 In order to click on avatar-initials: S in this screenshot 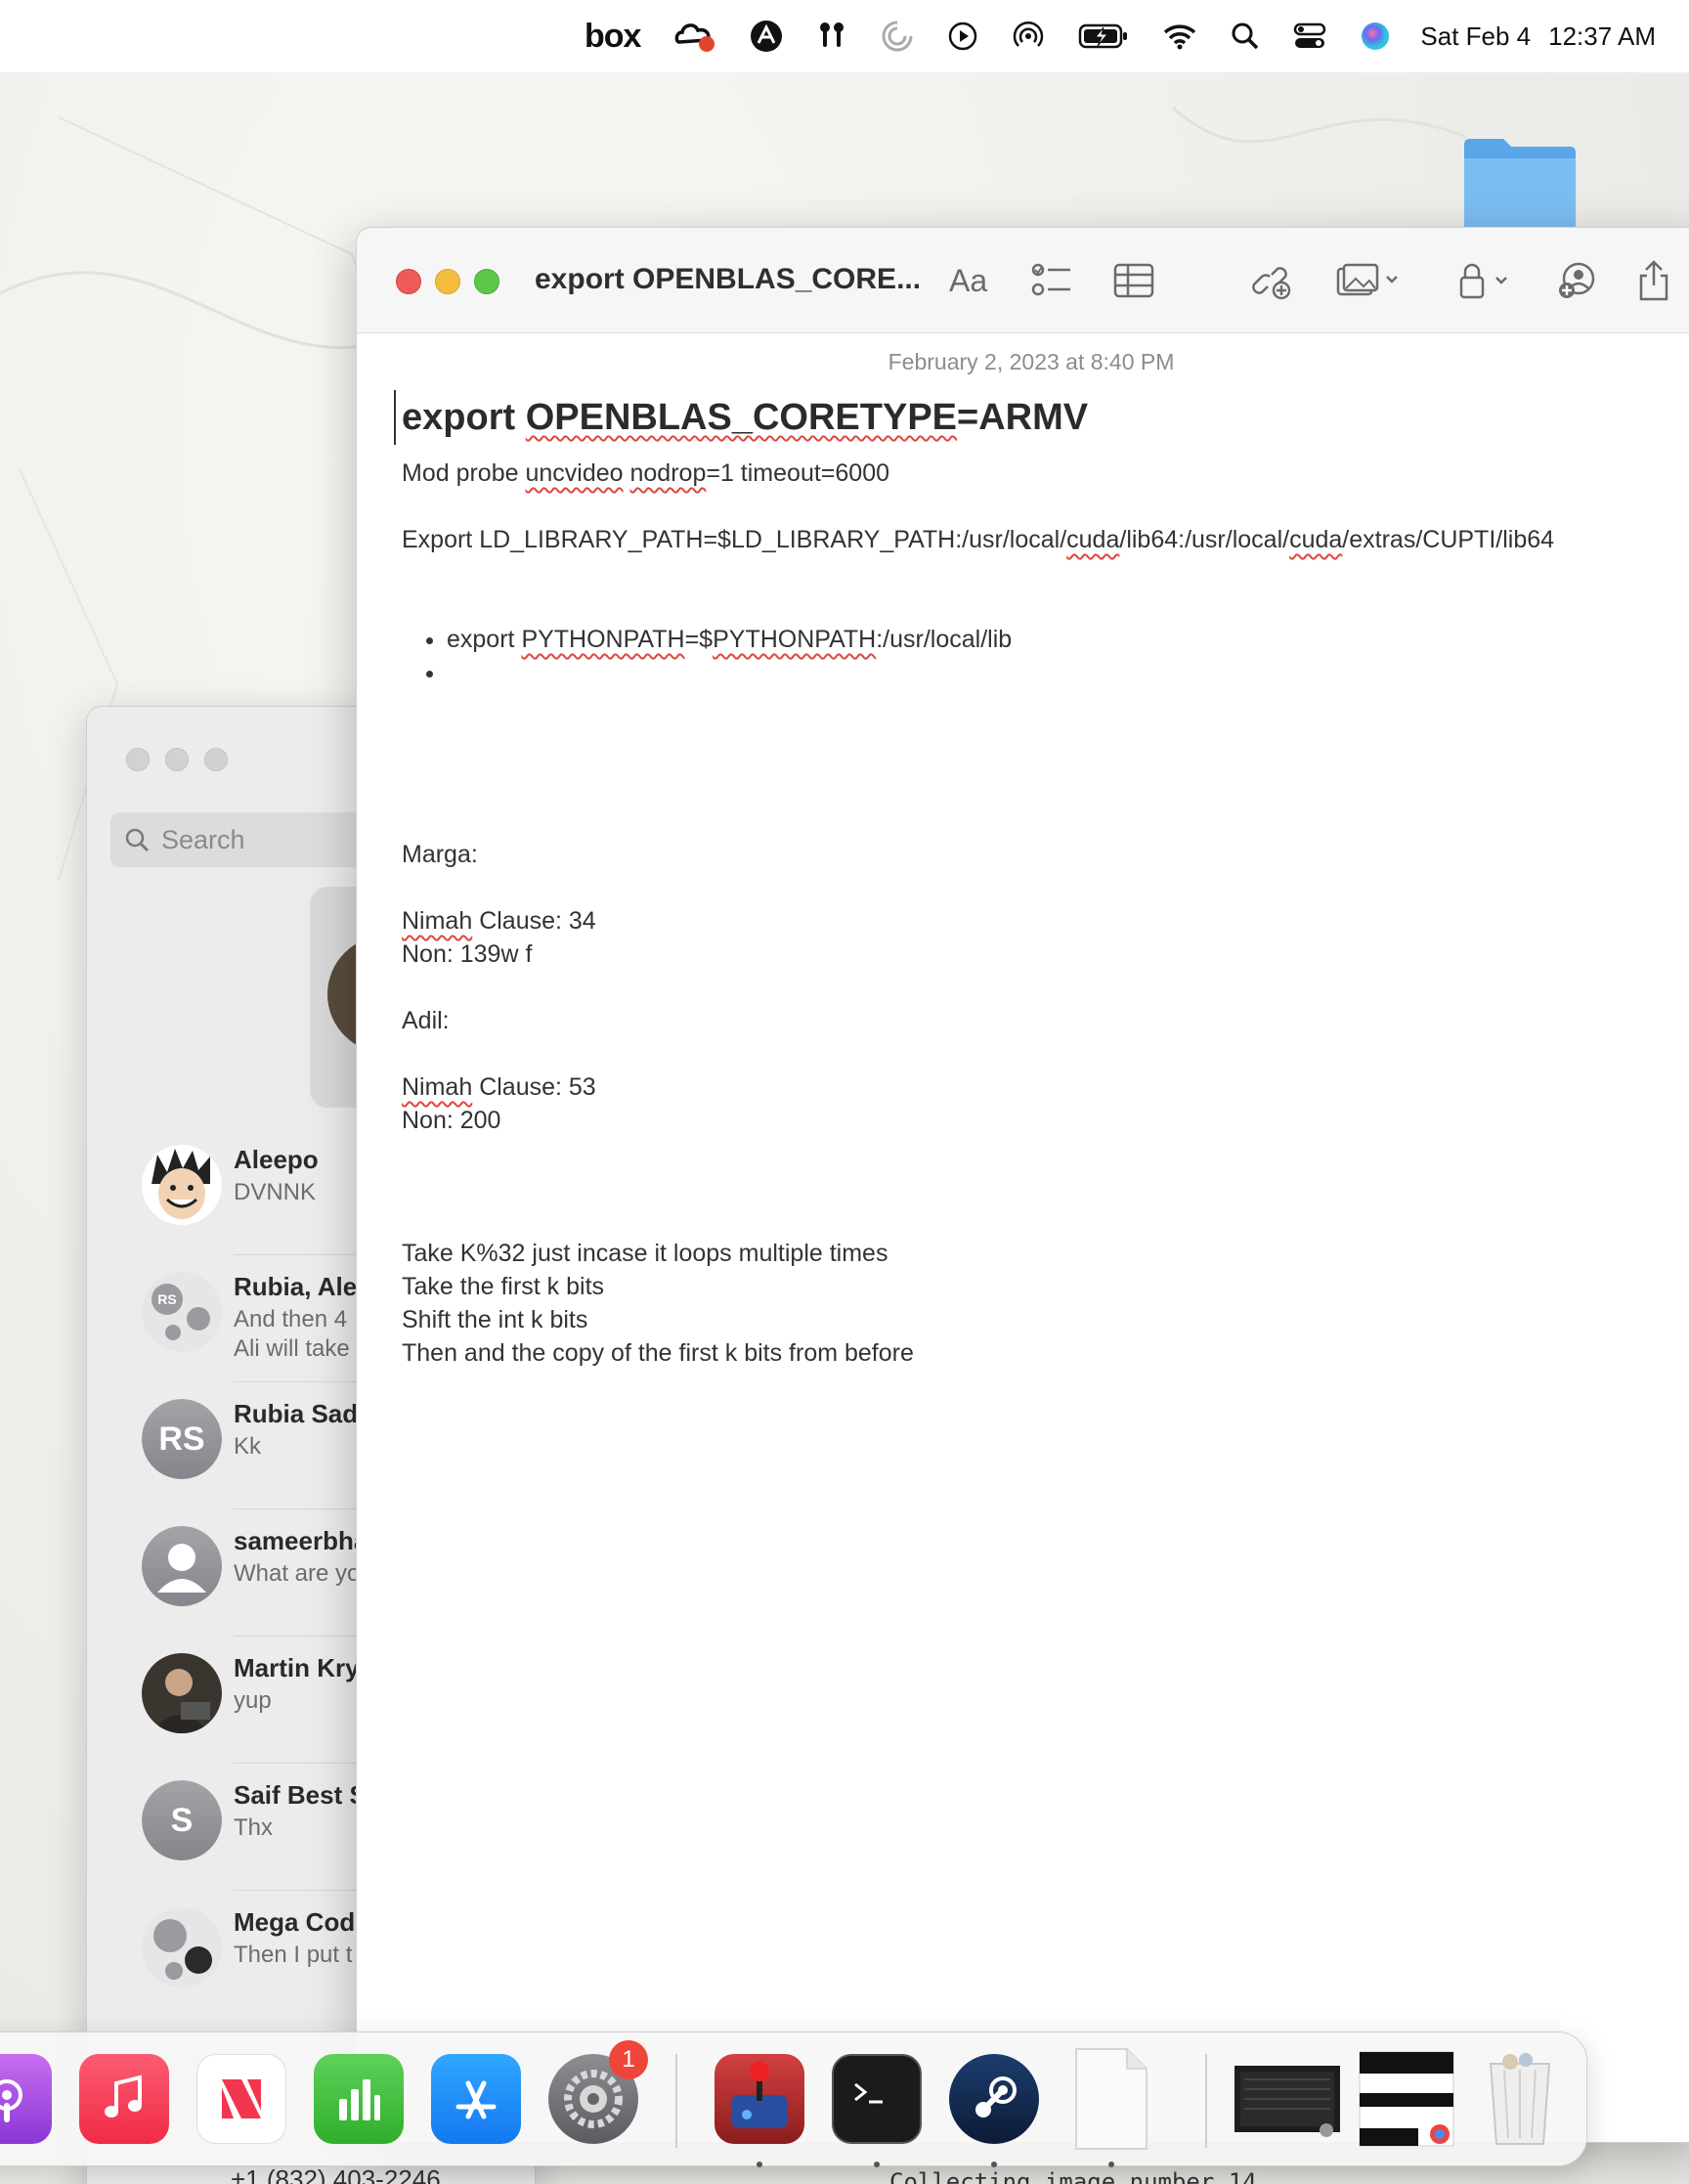, I will do `click(182, 1820)`.